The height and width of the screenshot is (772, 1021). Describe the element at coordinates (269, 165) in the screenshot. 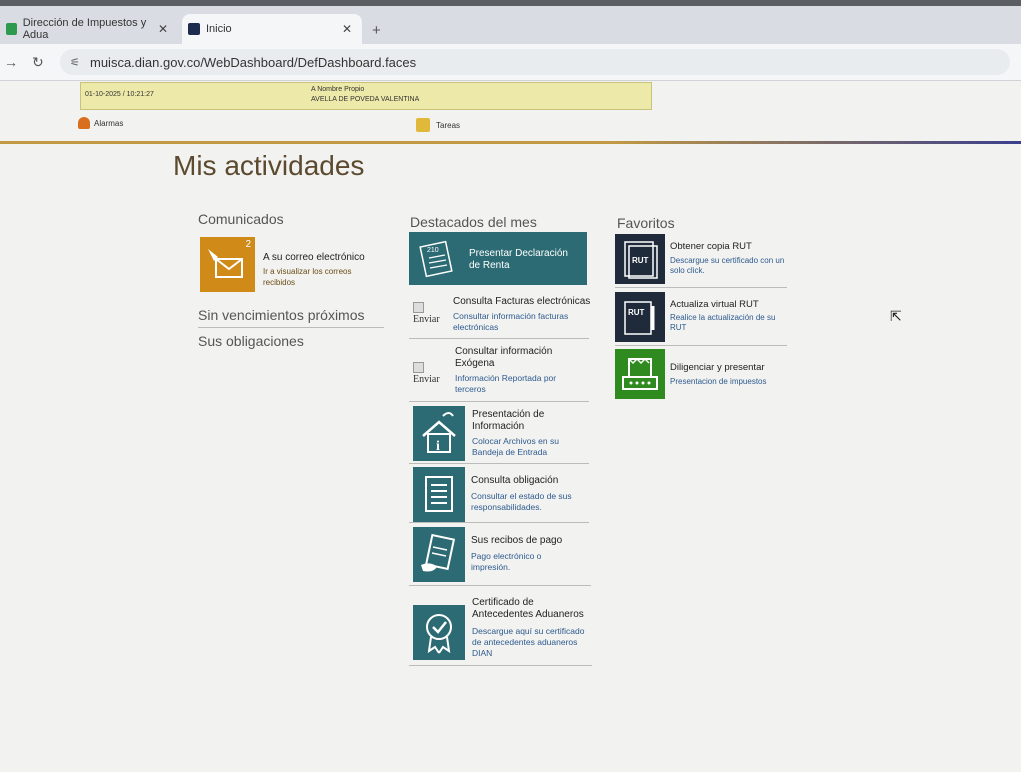

I see `page-title: Mis actividades` at that location.